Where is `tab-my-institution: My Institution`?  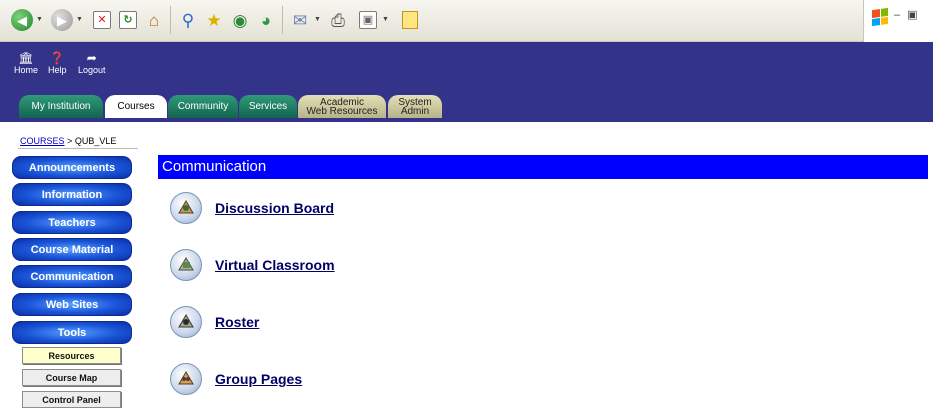 tab-my-institution: My Institution is located at coordinates (61, 106).